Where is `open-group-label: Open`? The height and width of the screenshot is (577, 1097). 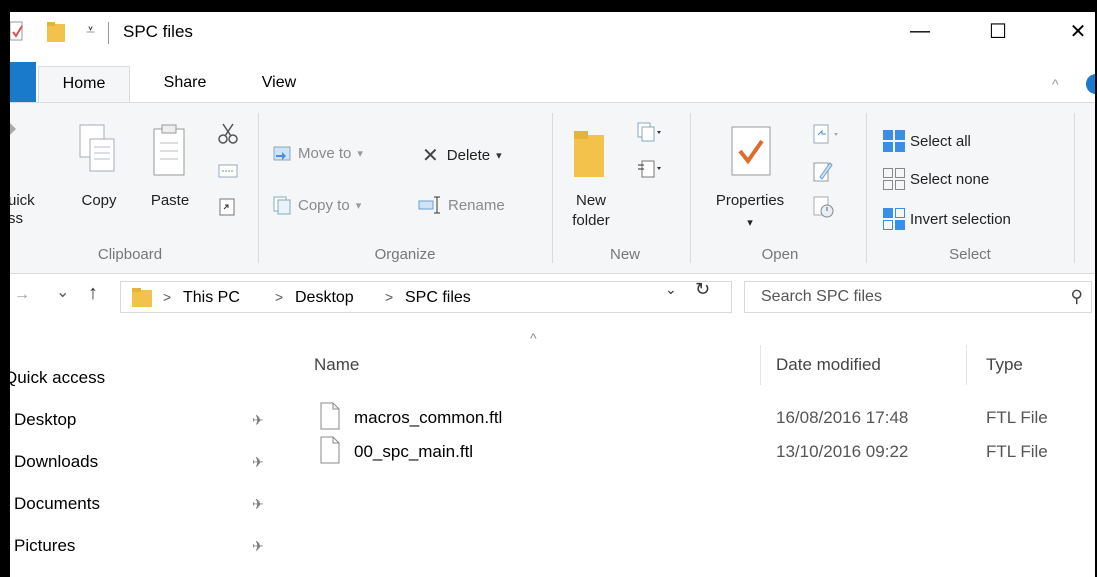 open-group-label: Open is located at coordinates (780, 254).